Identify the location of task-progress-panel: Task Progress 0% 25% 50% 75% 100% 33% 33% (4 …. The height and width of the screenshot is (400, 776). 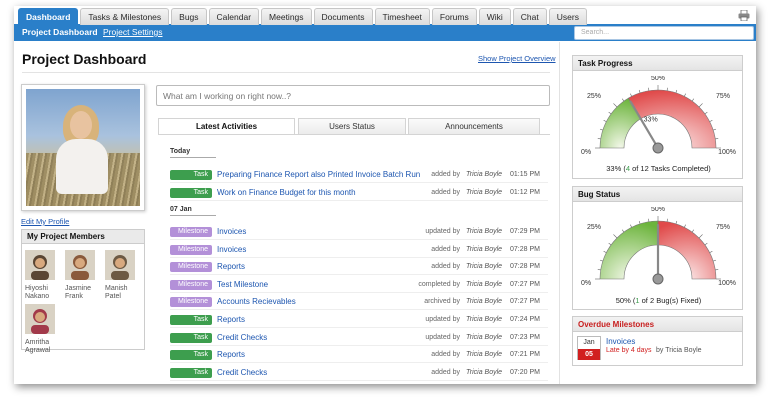
(657, 117).